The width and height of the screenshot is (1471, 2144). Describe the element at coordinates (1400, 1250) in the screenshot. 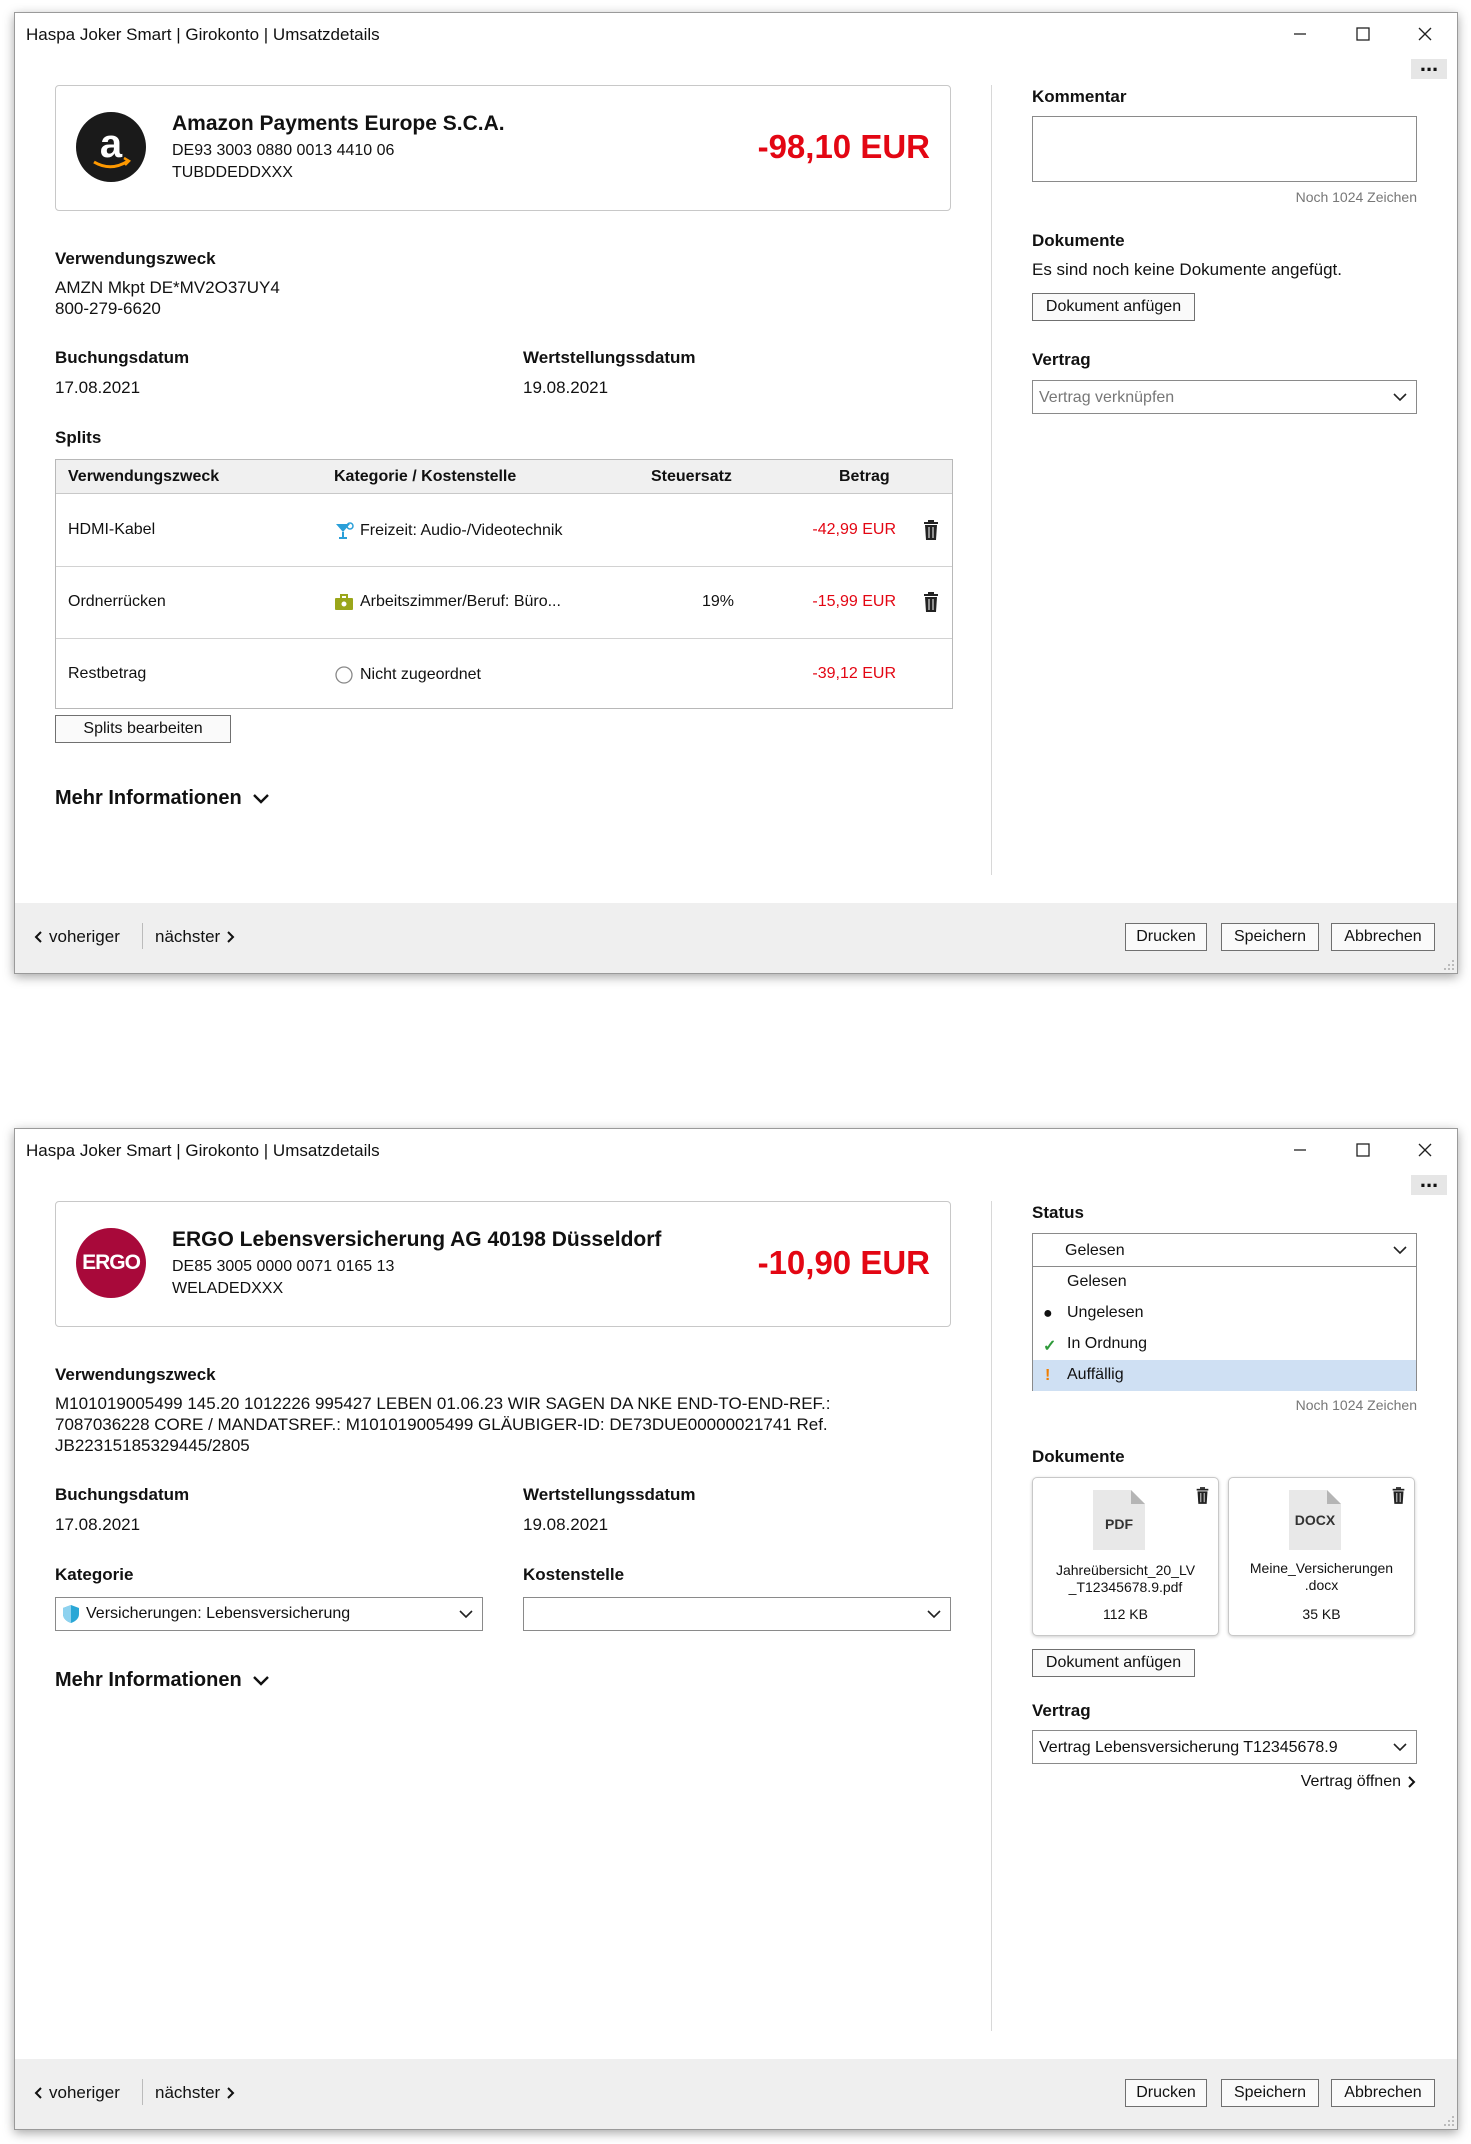

I see `chevron-up-icon` at that location.